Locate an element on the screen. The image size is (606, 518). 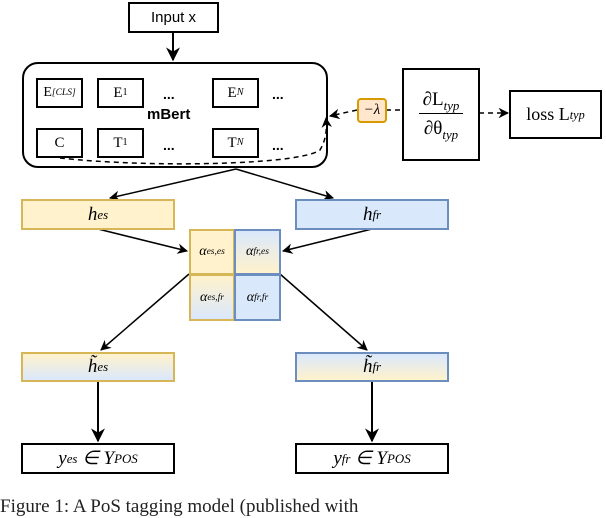
token-e-n: EN is located at coordinates (235, 93).